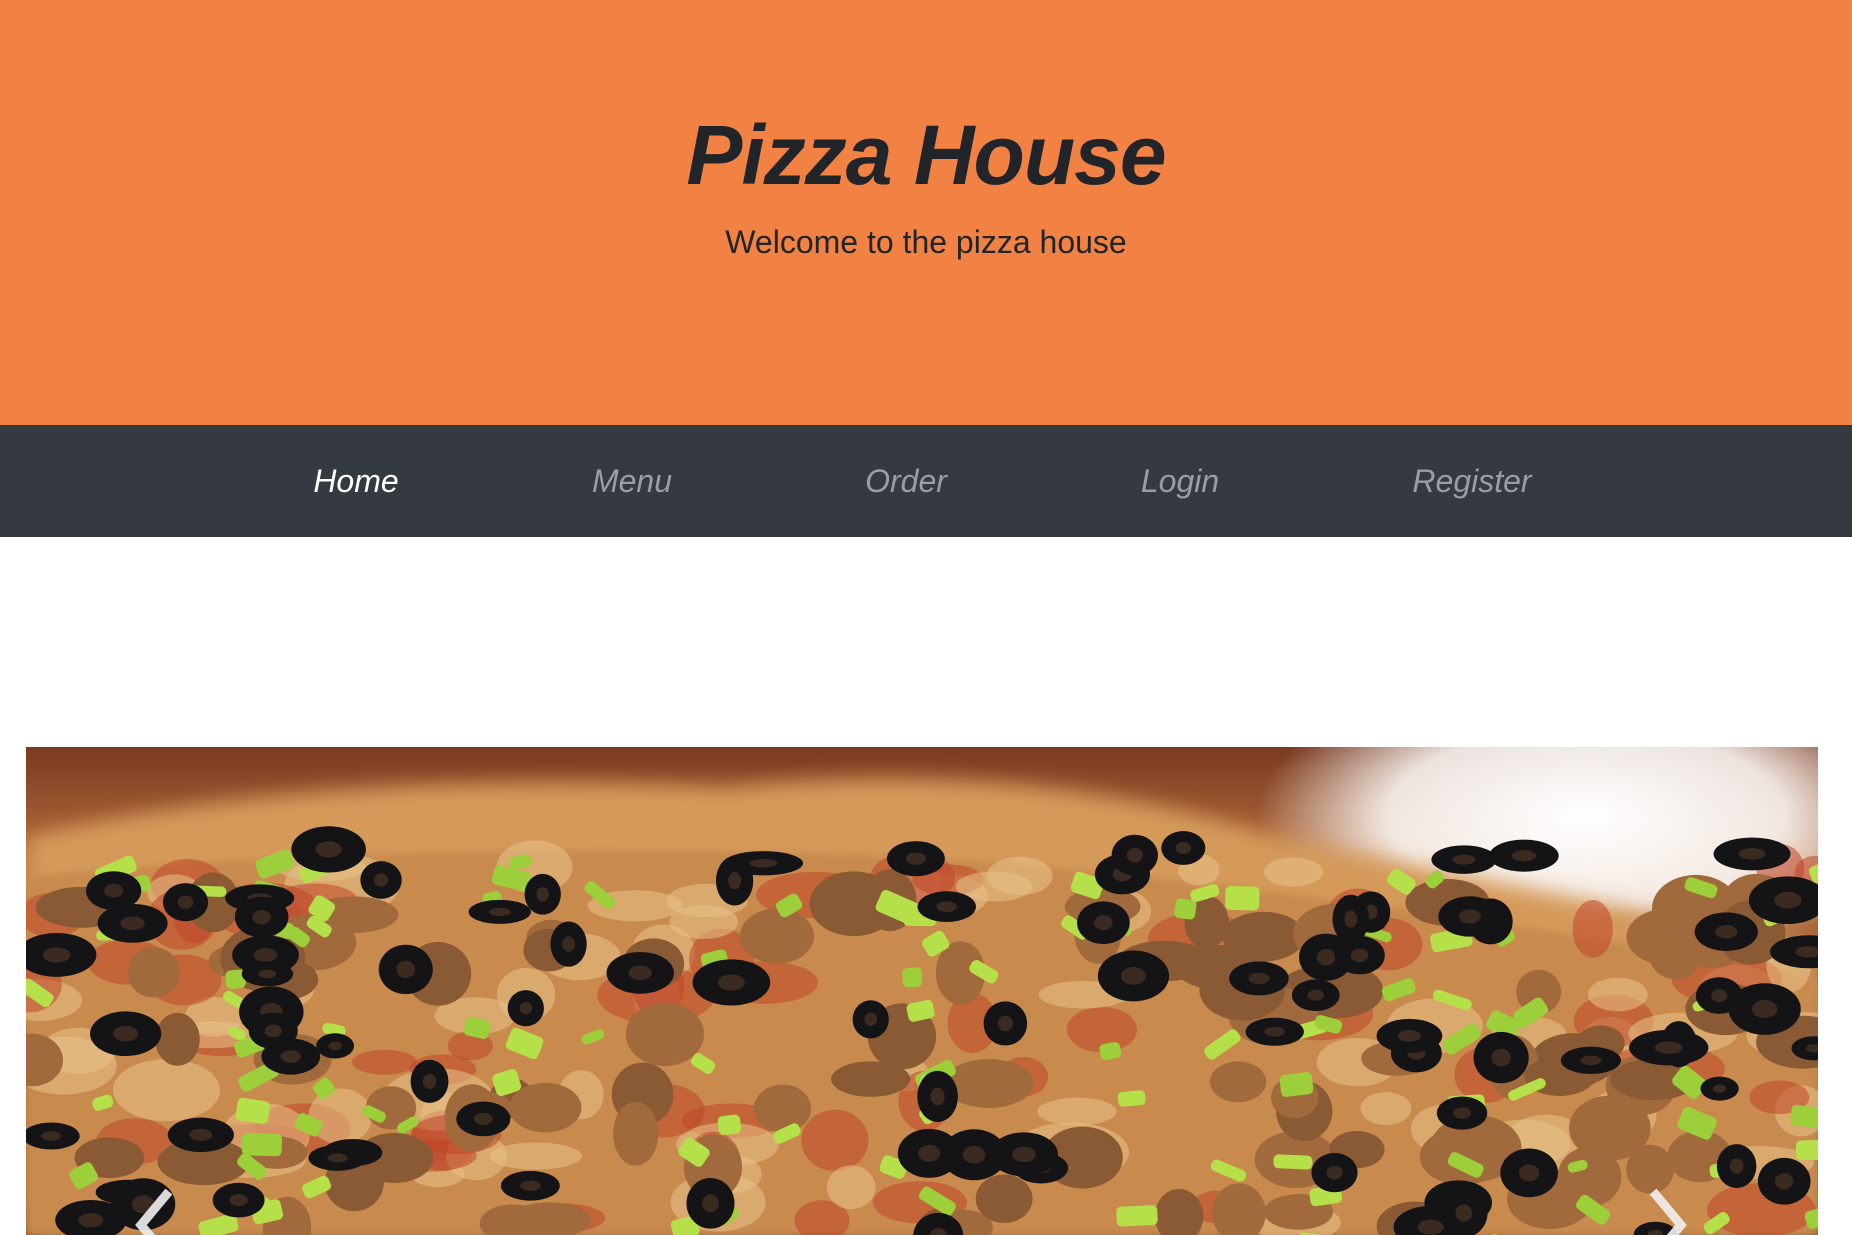  I want to click on nav-item-register: Register, so click(1471, 481).